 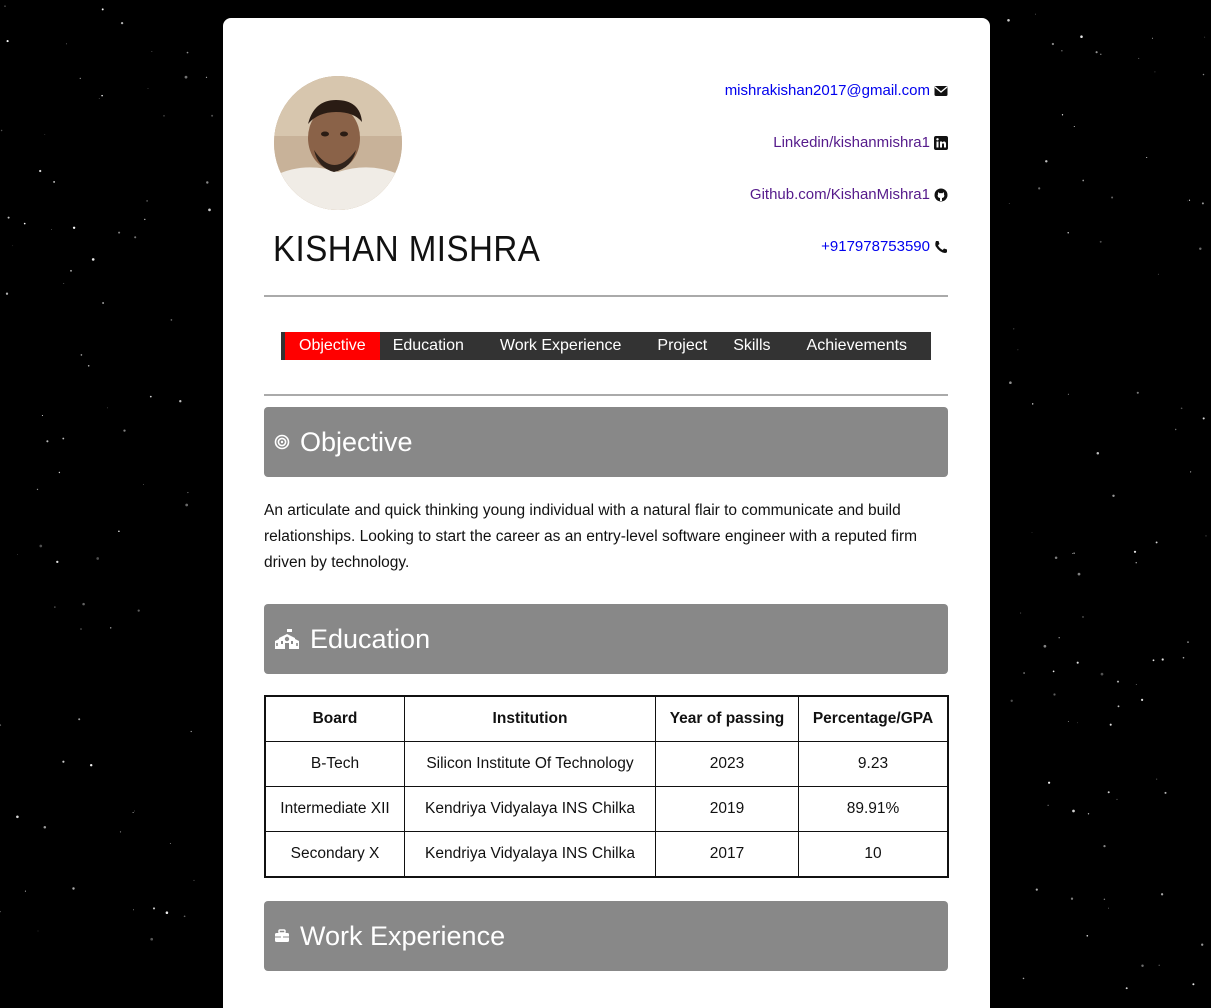 What do you see at coordinates (332, 346) in the screenshot?
I see `nav-objective: Objective` at bounding box center [332, 346].